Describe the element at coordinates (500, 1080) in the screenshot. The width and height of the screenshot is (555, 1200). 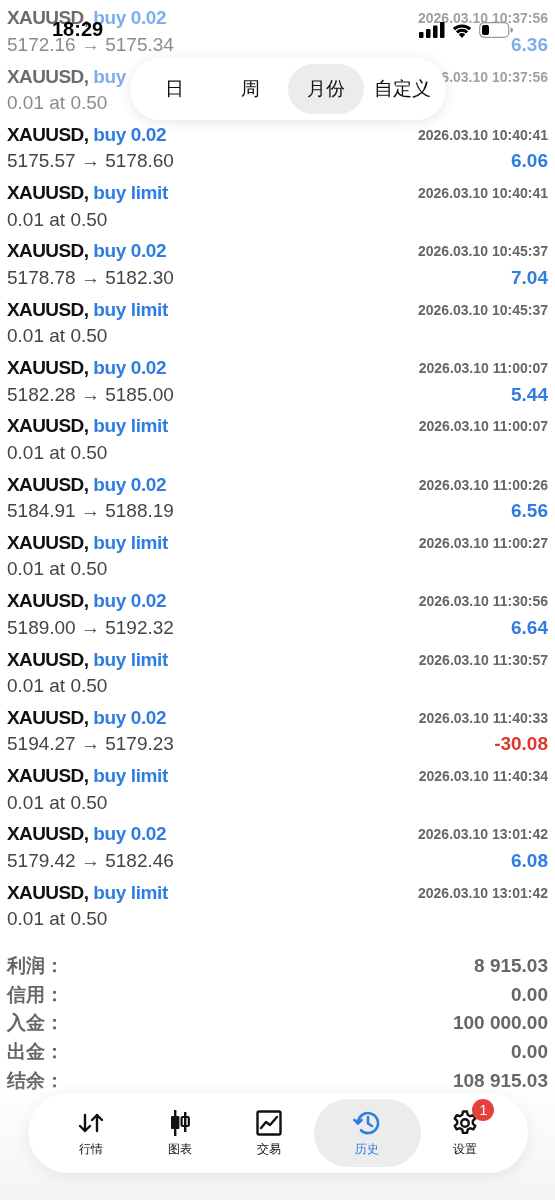
I see `summary-value: 108 915.03` at that location.